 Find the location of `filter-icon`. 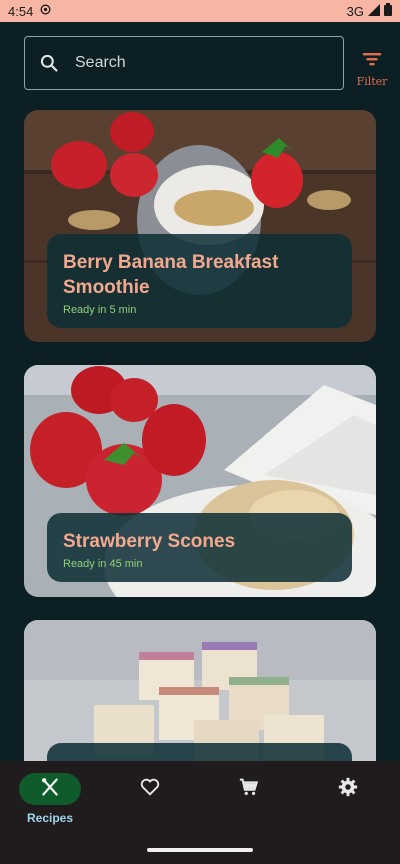

filter-icon is located at coordinates (372, 61).